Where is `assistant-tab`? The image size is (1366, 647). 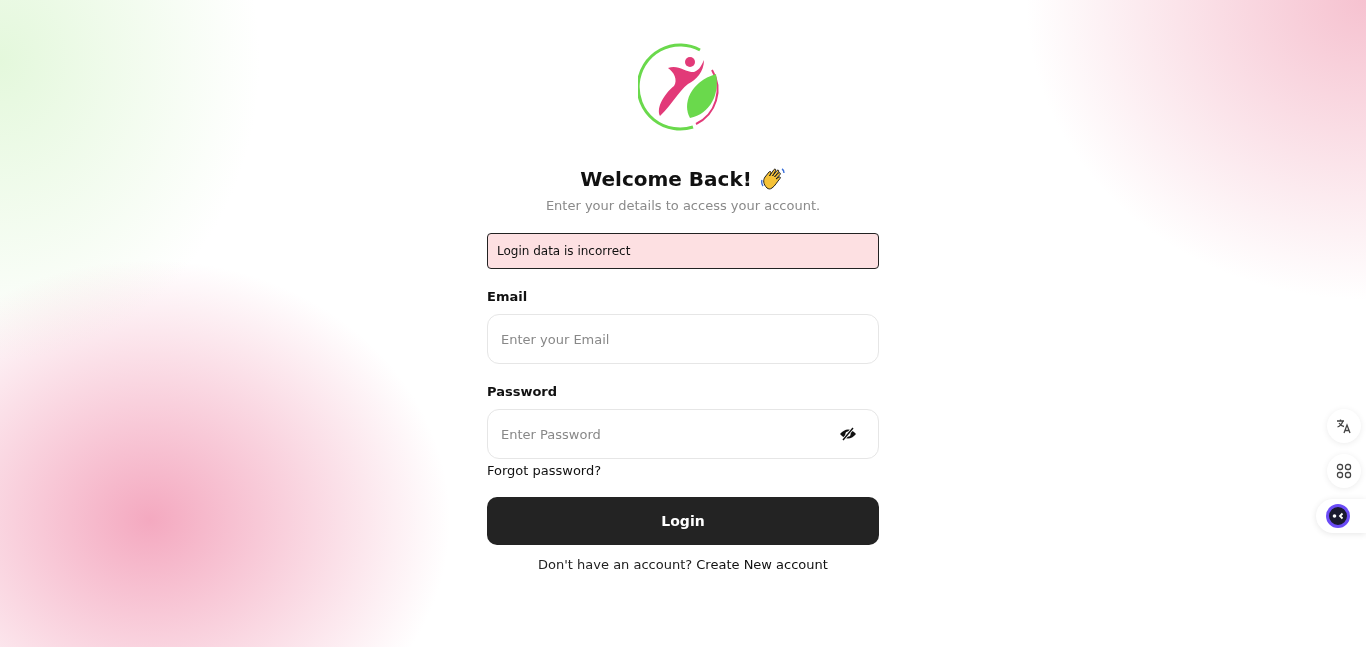
assistant-tab is located at coordinates (1341, 516).